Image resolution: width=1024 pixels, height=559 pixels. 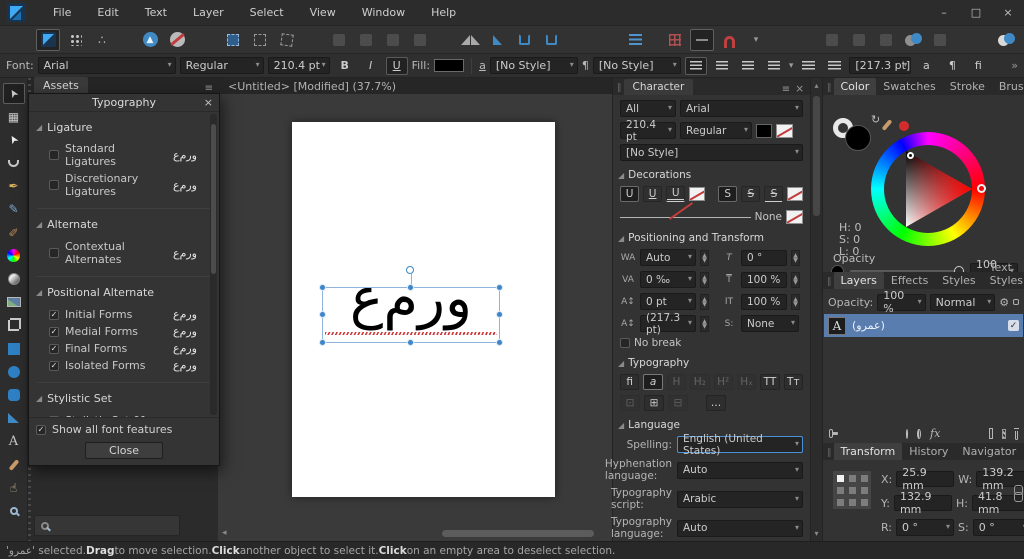 What do you see at coordinates (816, 533) in the screenshot?
I see `scroll-down-icon: ▾` at bounding box center [816, 533].